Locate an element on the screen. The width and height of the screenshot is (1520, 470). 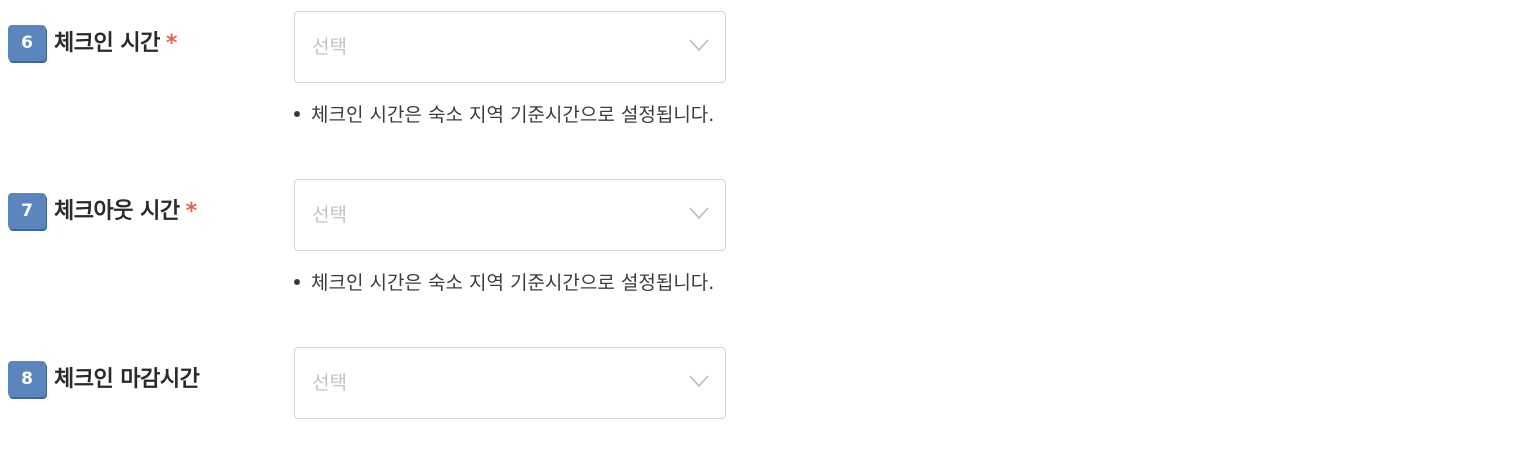
field-label-text: 체크인 시간 is located at coordinates (107, 43).